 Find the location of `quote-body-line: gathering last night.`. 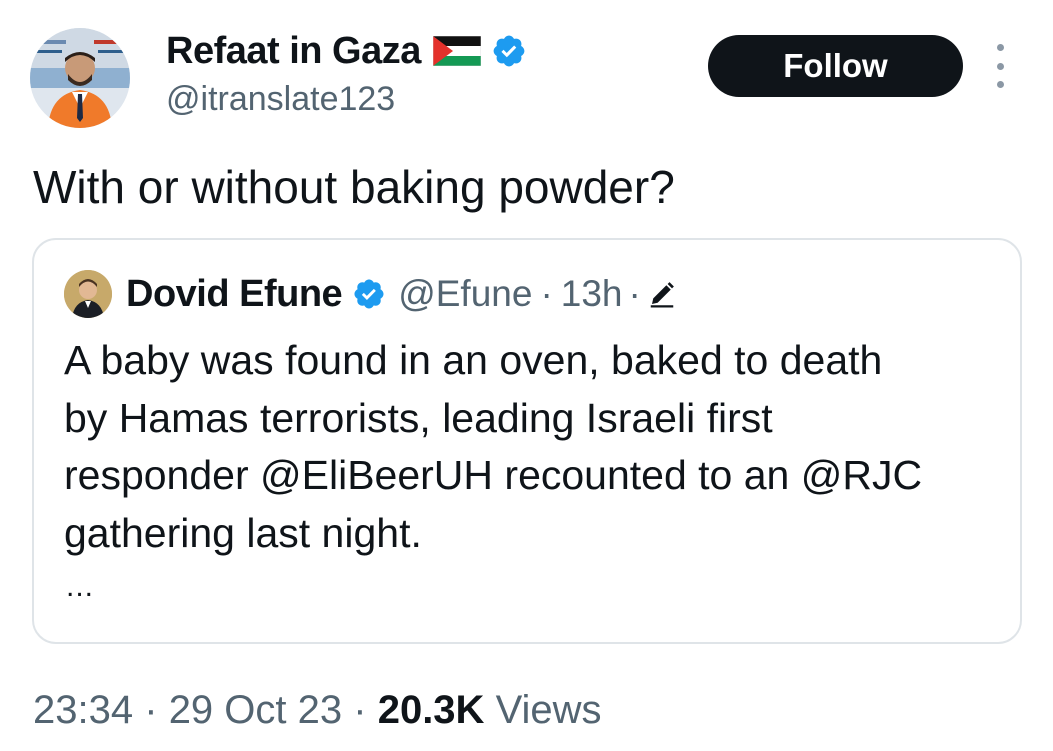

quote-body-line: gathering last night. is located at coordinates (243, 532).